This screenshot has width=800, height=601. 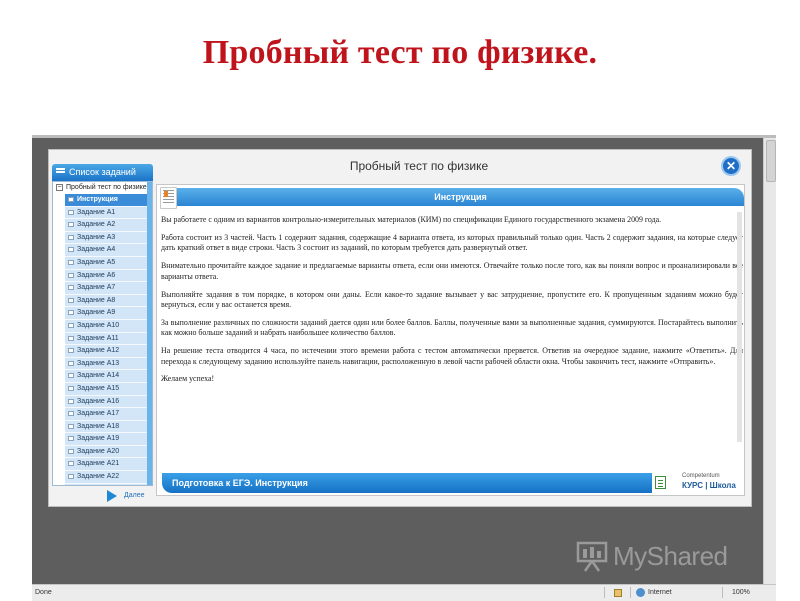 I want to click on task-list-item: Задание А5, so click(x=107, y=263).